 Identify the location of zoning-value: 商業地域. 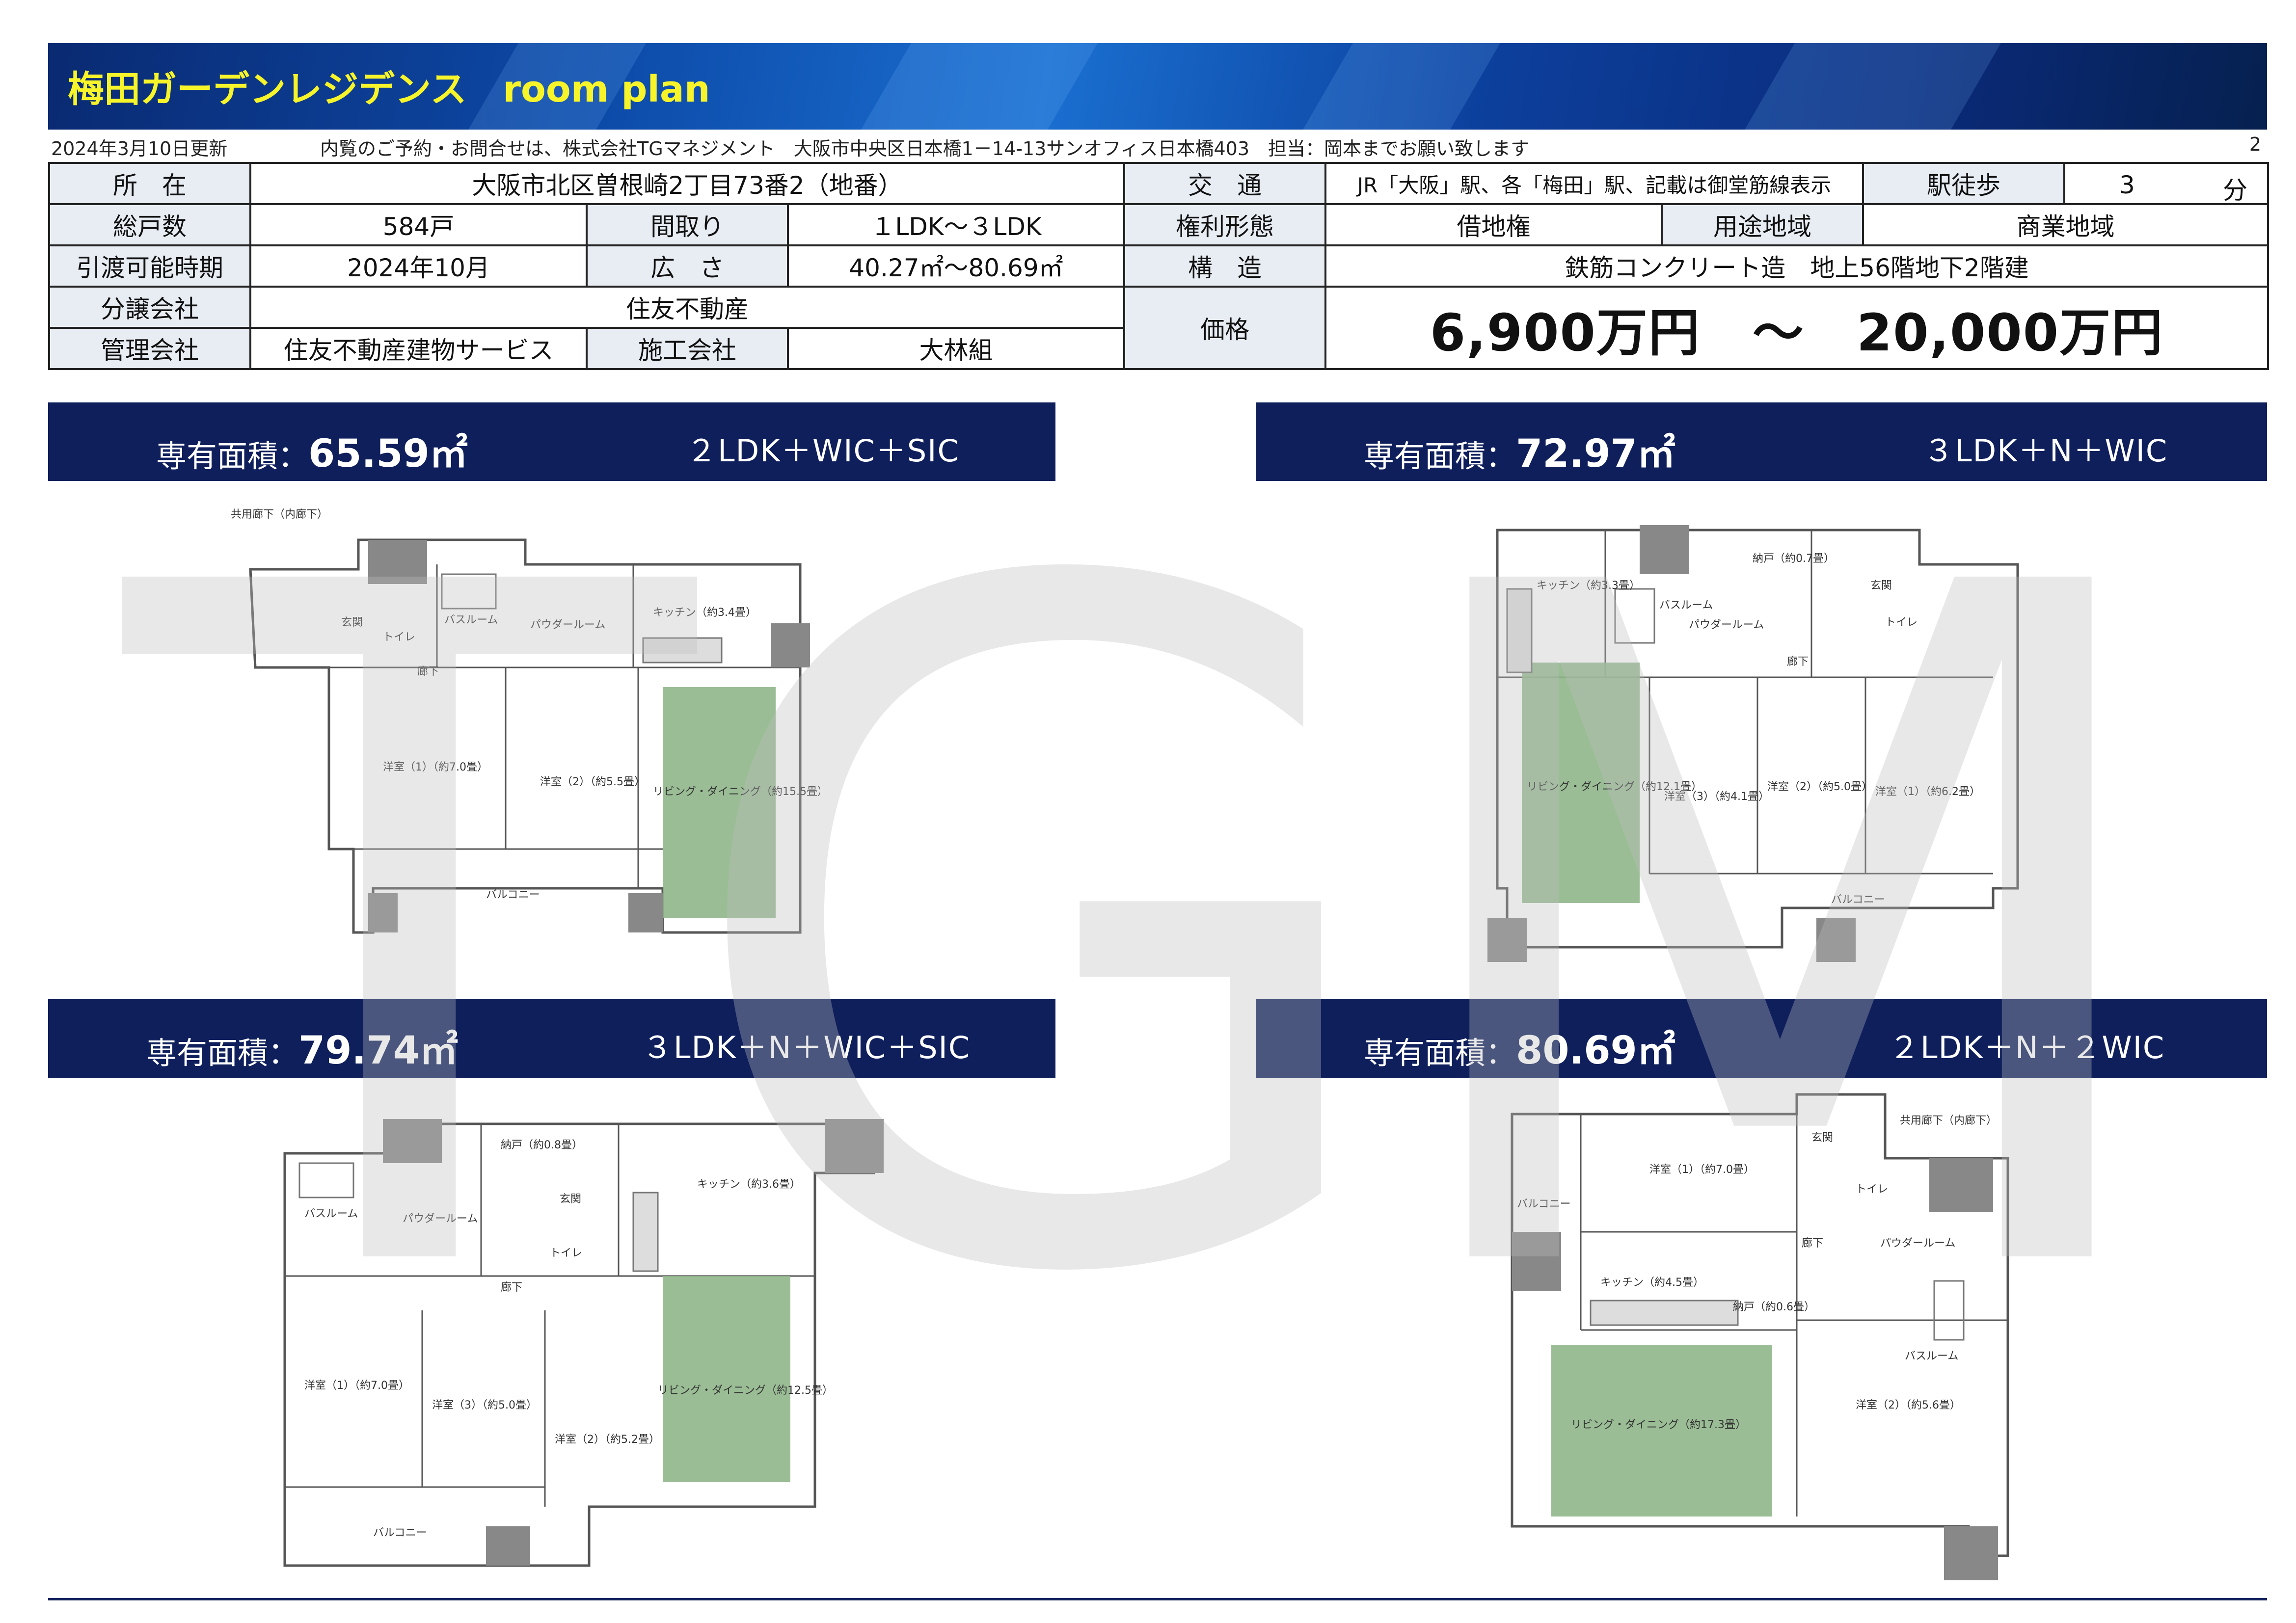
(2065, 224).